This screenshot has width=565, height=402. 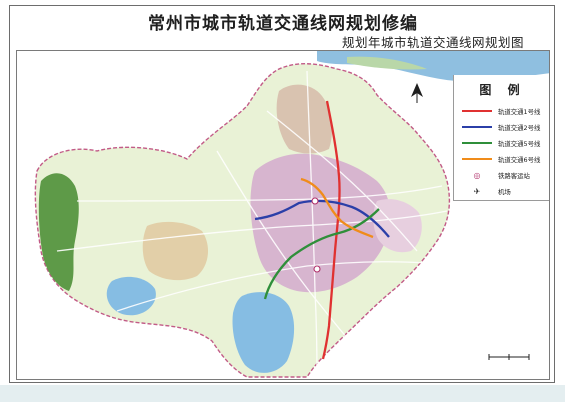 I want to click on legend-item-line-1: 轨道交通1号线, so click(x=501, y=111).